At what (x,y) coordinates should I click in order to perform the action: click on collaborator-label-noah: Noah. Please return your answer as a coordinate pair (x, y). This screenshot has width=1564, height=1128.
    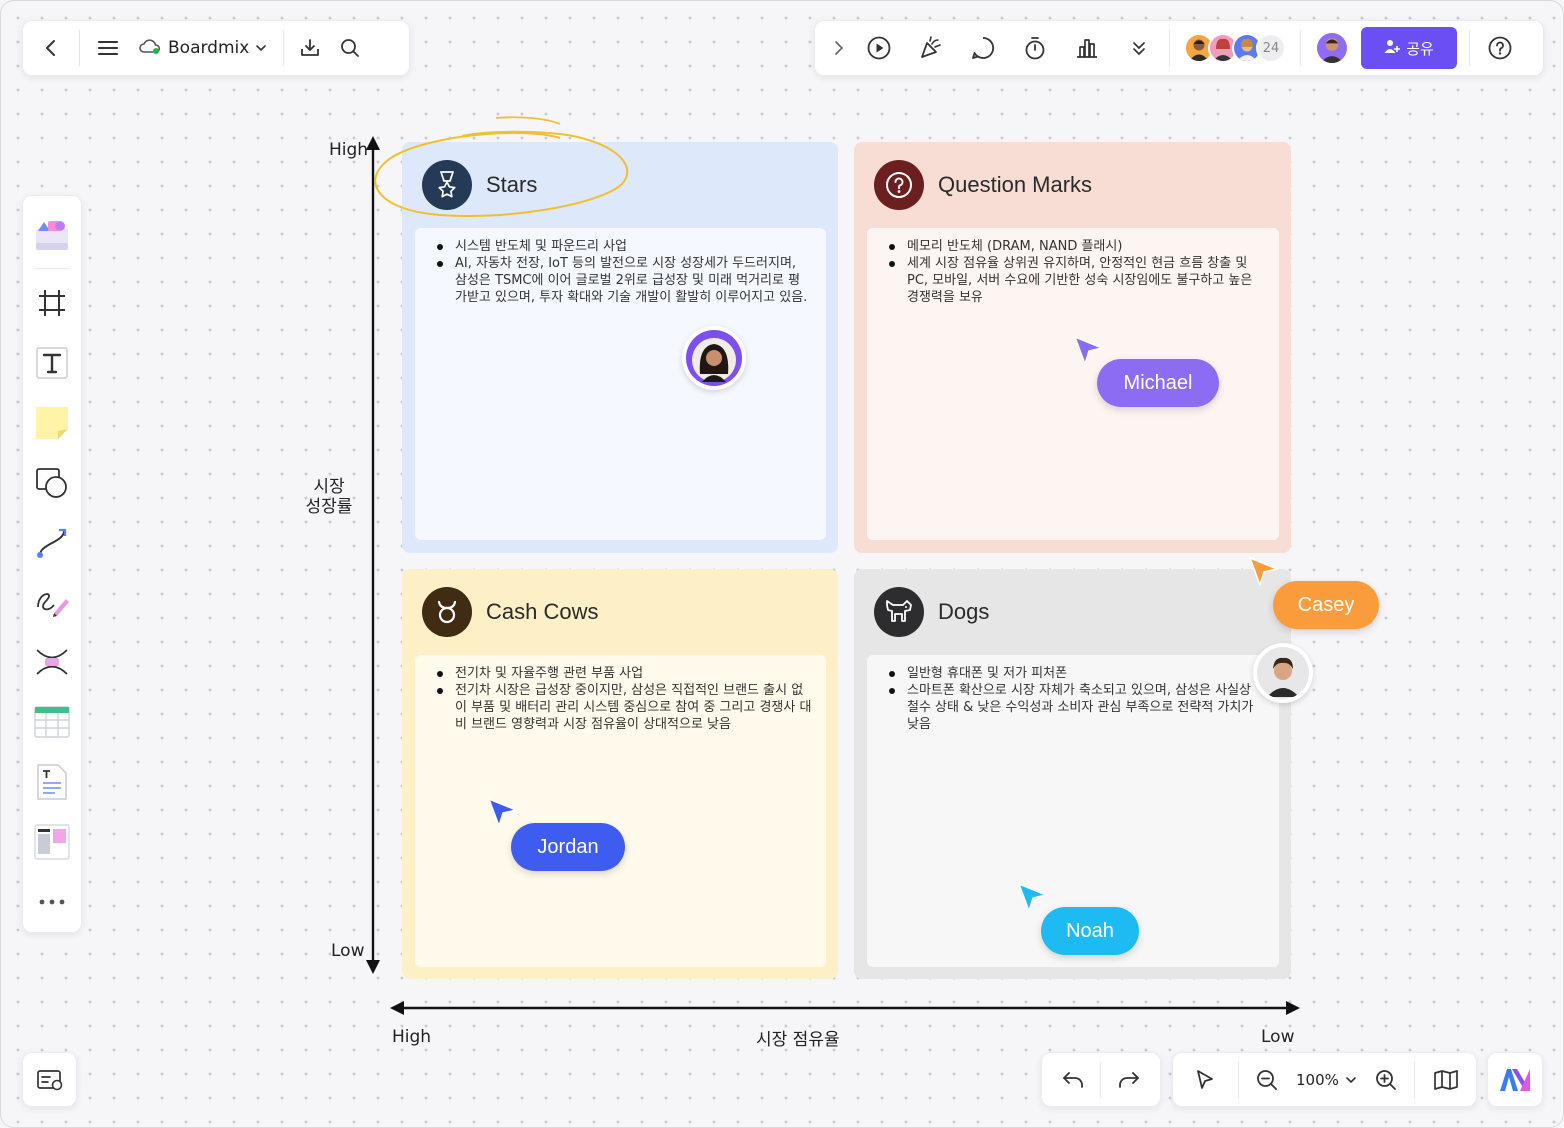
    Looking at the image, I should click on (1090, 931).